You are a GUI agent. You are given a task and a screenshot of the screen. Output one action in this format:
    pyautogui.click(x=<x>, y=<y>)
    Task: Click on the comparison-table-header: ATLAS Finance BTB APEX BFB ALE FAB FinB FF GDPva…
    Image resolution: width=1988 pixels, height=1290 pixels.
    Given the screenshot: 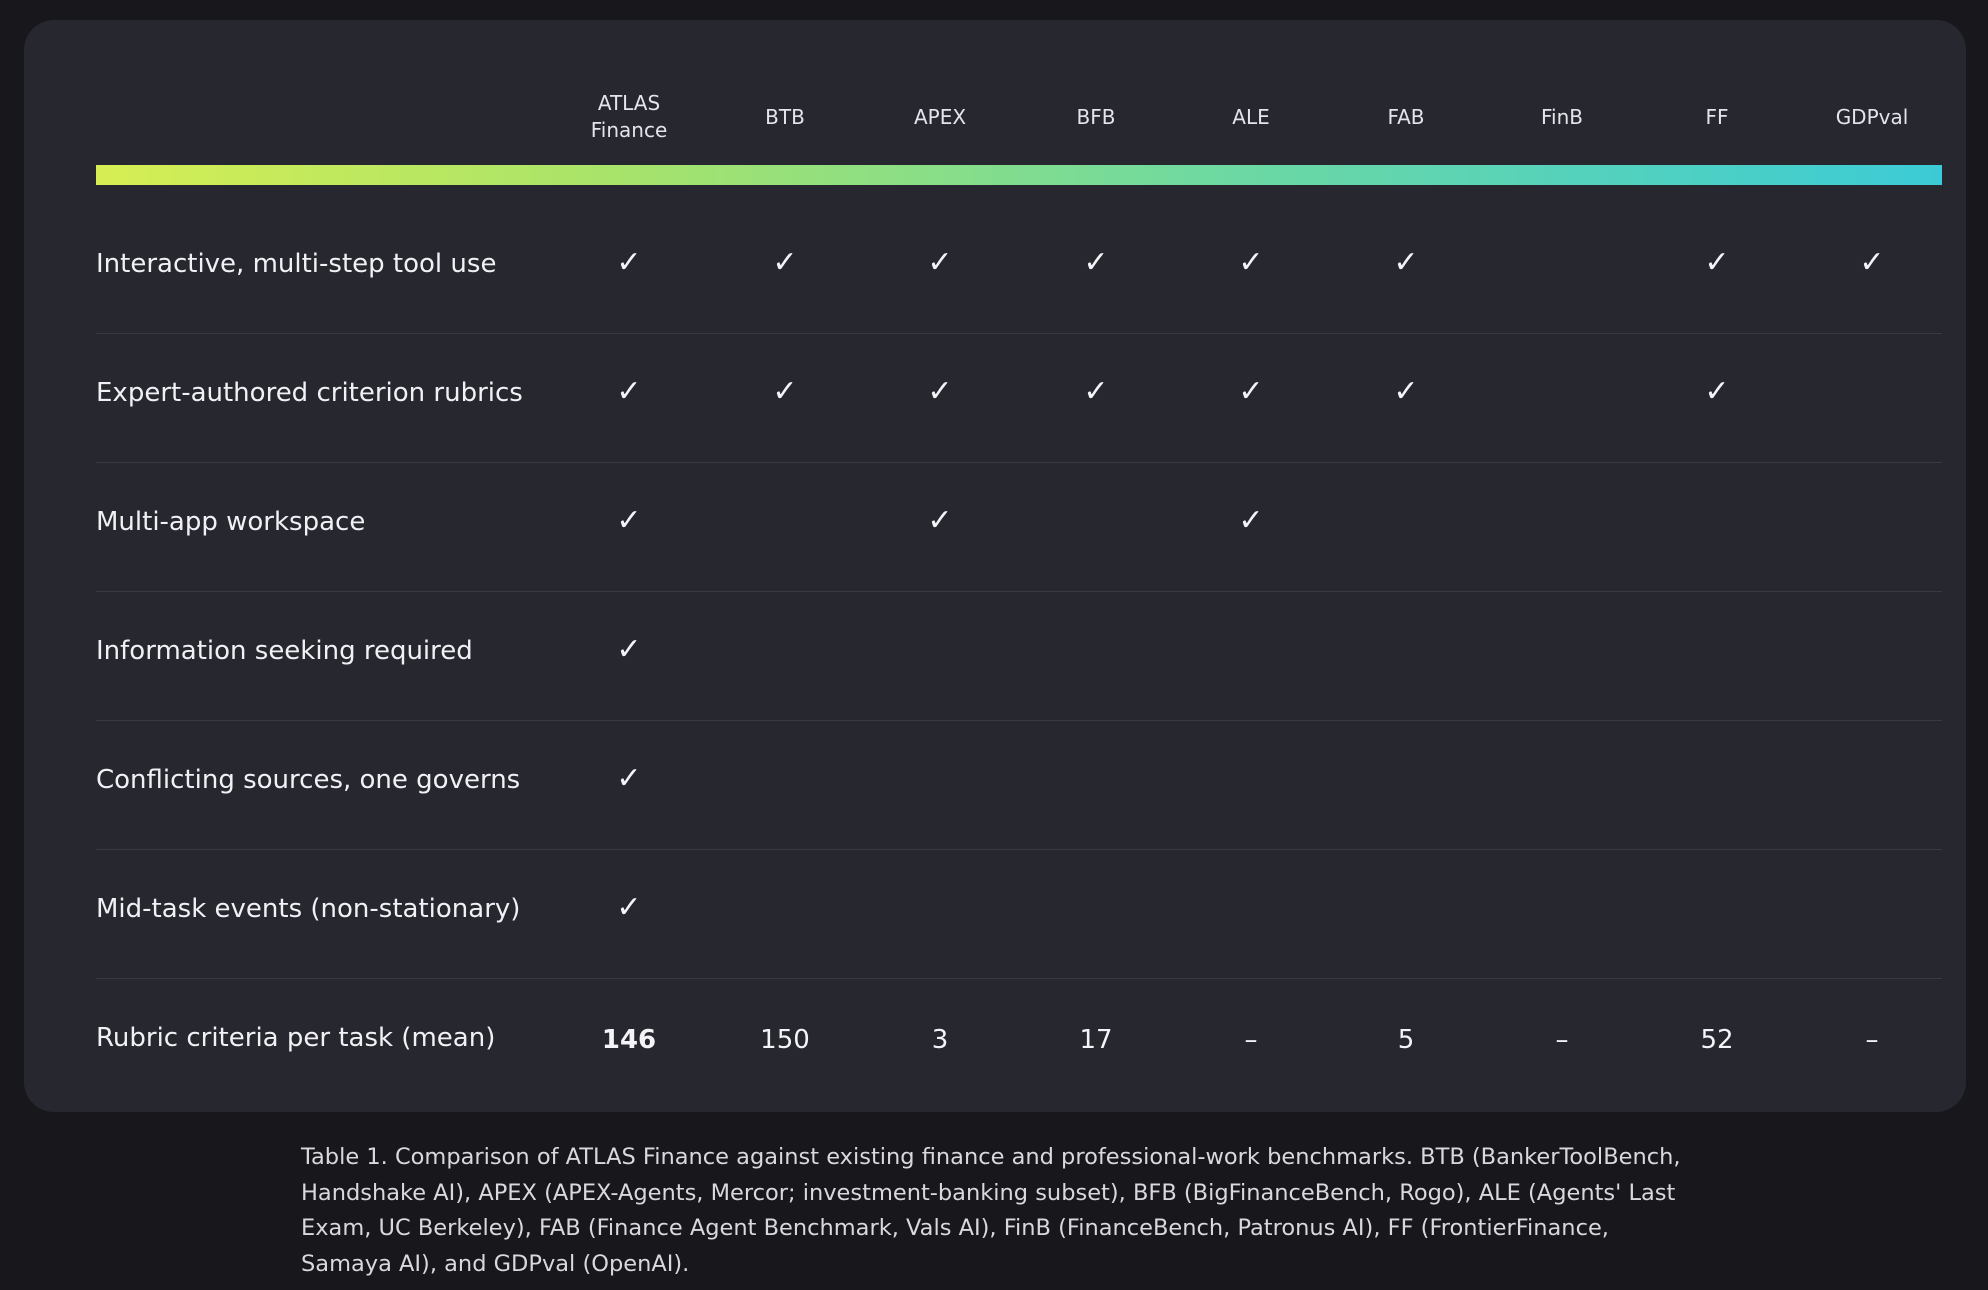 What is the action you would take?
    pyautogui.click(x=1019, y=93)
    